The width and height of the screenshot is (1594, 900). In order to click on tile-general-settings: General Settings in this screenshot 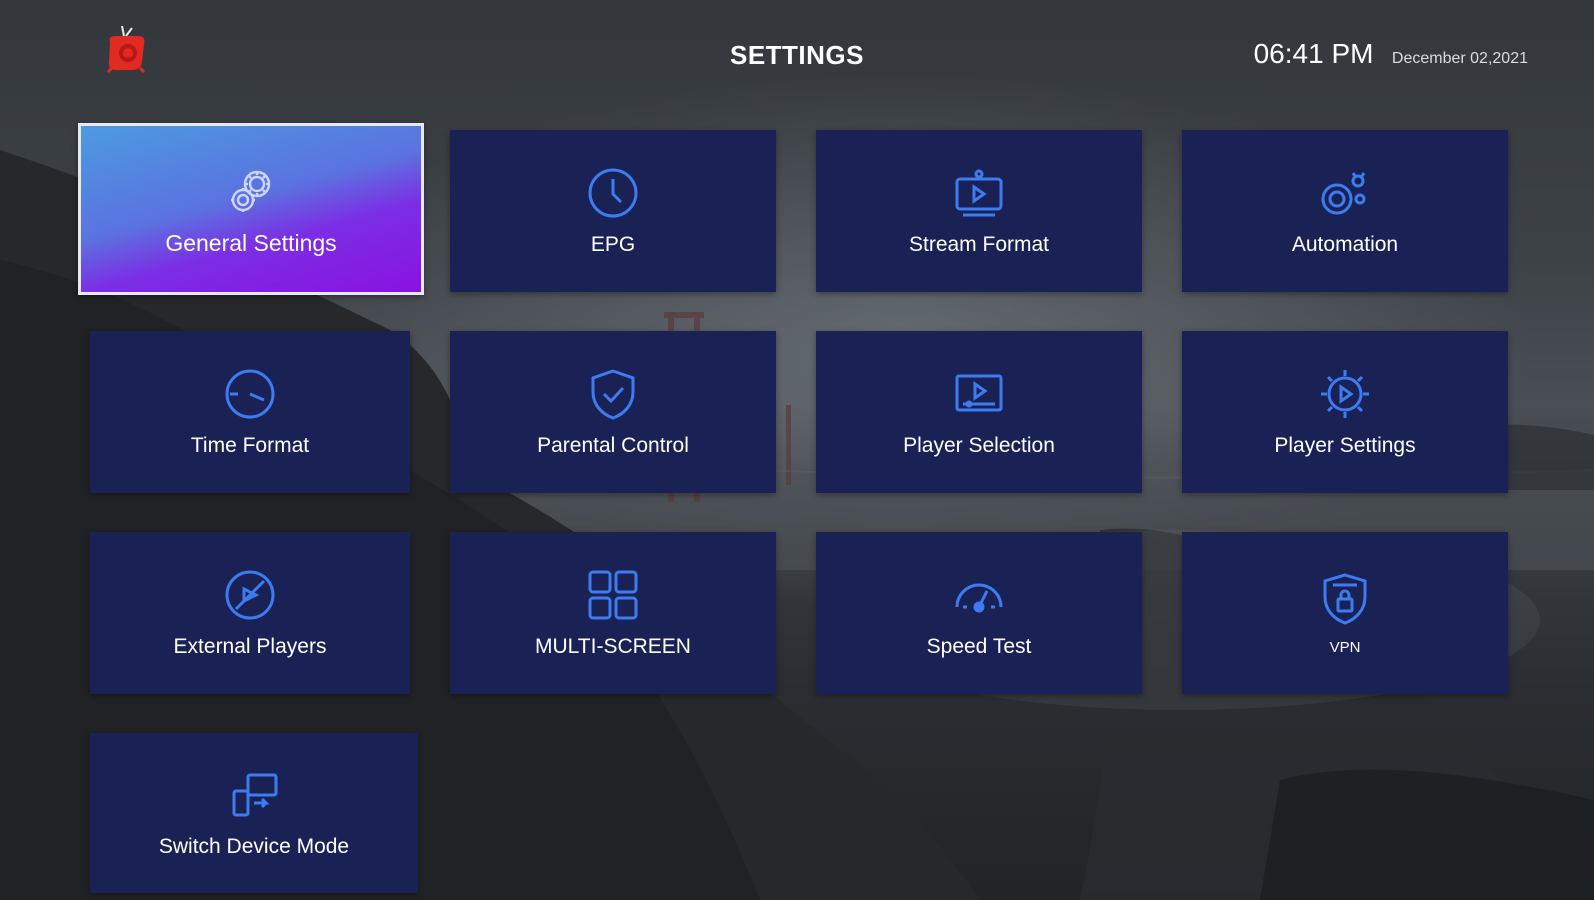, I will do `click(251, 209)`.